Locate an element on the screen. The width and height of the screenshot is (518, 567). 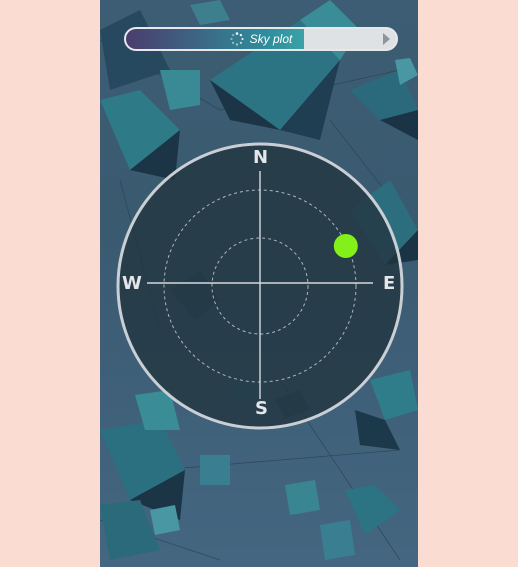
compass-north-label: N is located at coordinates (261, 157).